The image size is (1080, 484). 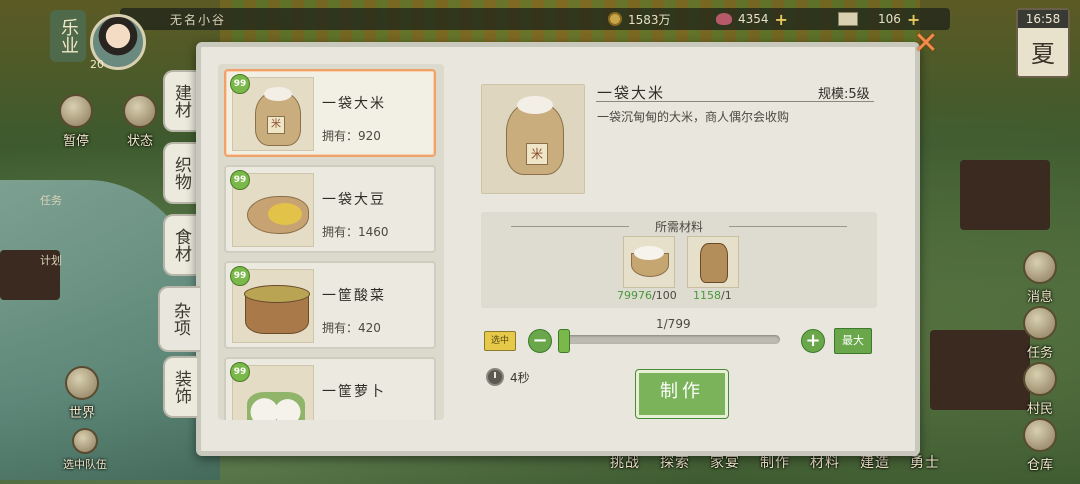 I want to click on list-item: 99 一袋大豆 拥有：1460, so click(x=330, y=209).